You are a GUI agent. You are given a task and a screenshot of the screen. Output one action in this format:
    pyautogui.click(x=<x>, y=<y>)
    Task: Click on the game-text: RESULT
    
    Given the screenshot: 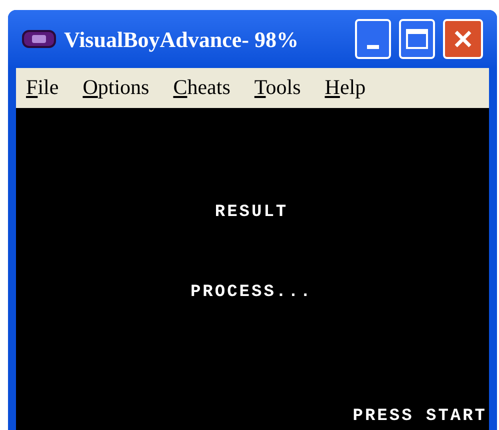 What is the action you would take?
    pyautogui.click(x=251, y=213)
    